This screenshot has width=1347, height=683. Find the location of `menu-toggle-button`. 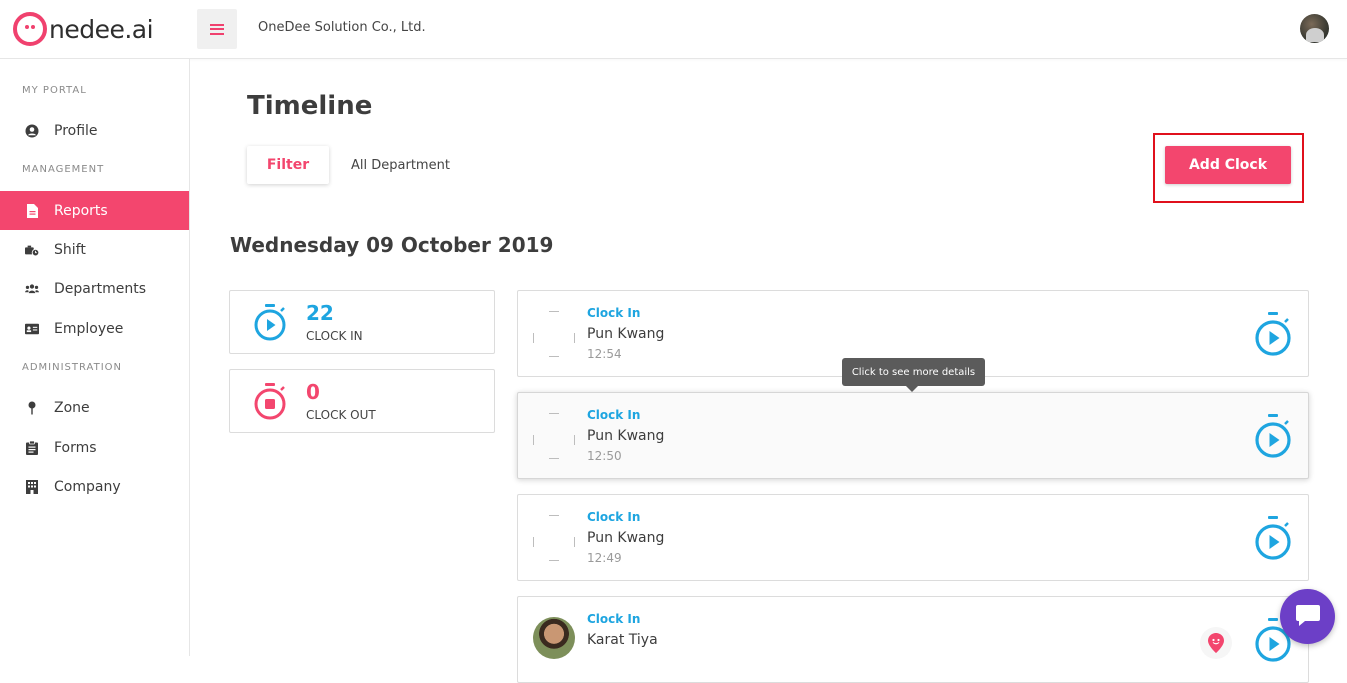

menu-toggle-button is located at coordinates (217, 29).